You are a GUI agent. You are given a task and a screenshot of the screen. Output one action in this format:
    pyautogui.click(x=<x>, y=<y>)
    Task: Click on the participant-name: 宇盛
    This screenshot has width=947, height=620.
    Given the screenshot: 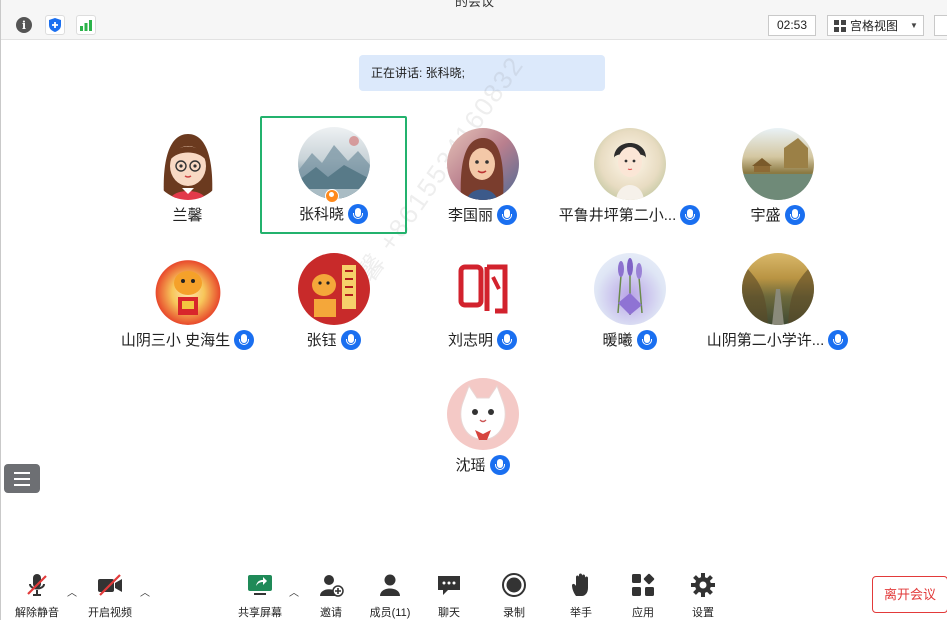 What is the action you would take?
    pyautogui.click(x=765, y=215)
    